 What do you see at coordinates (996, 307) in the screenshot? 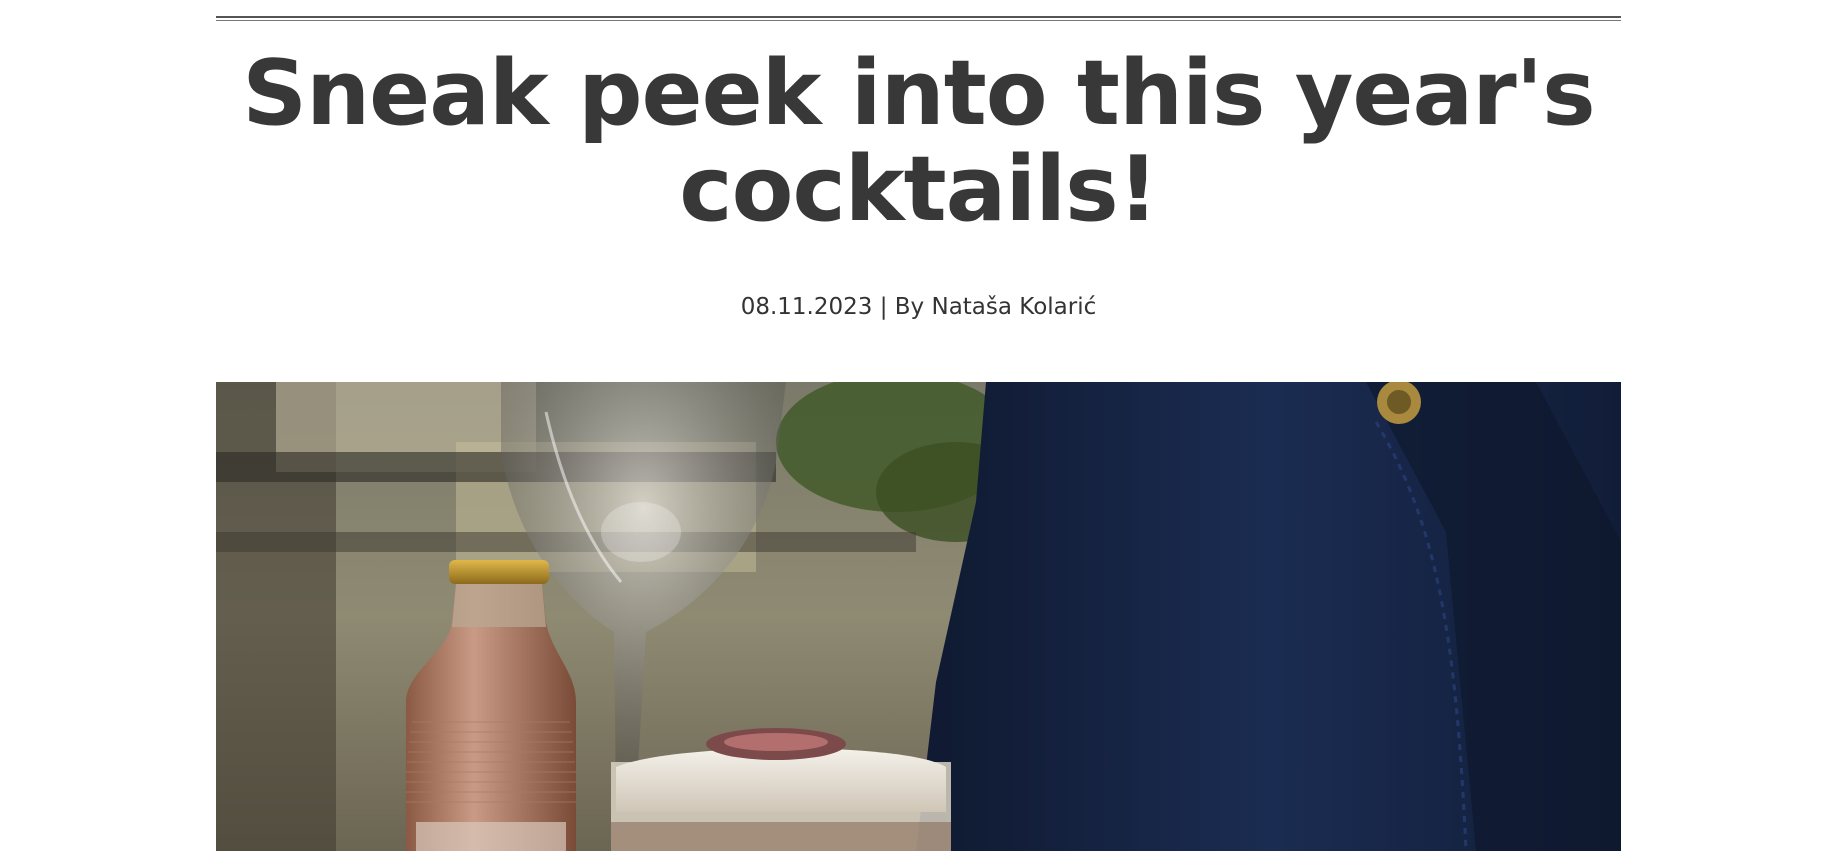
I see `article-author: By Nataša Kolarić` at bounding box center [996, 307].